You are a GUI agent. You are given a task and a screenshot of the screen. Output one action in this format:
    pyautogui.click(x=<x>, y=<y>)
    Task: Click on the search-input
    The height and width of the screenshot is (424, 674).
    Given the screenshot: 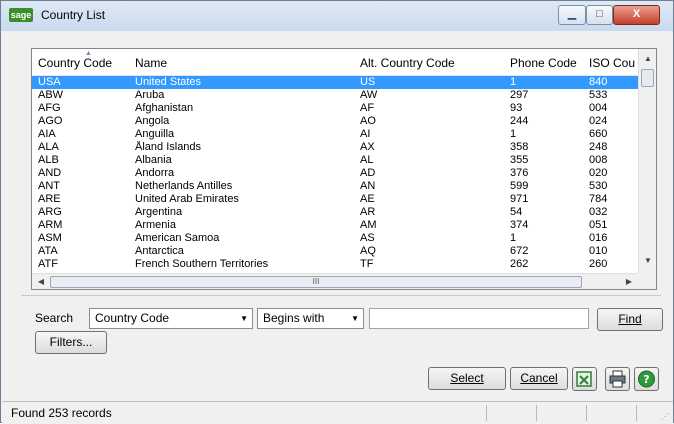 What is the action you would take?
    pyautogui.click(x=479, y=318)
    